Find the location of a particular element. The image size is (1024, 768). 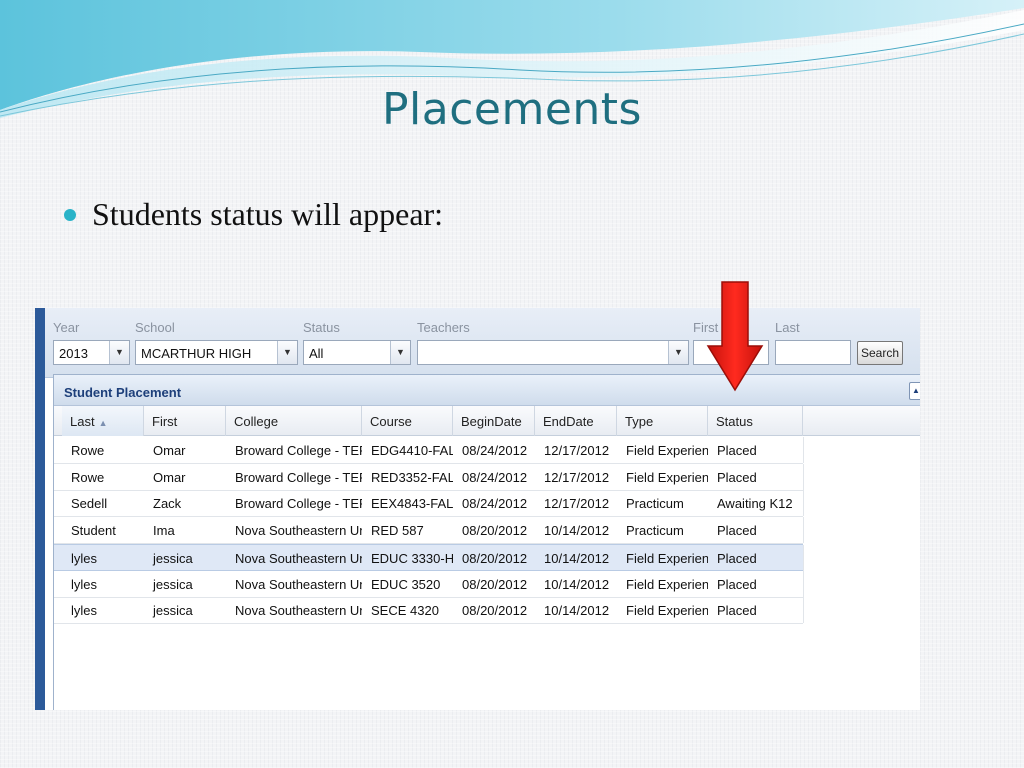

cell-course: RED3352-FALL is located at coordinates (412, 477).